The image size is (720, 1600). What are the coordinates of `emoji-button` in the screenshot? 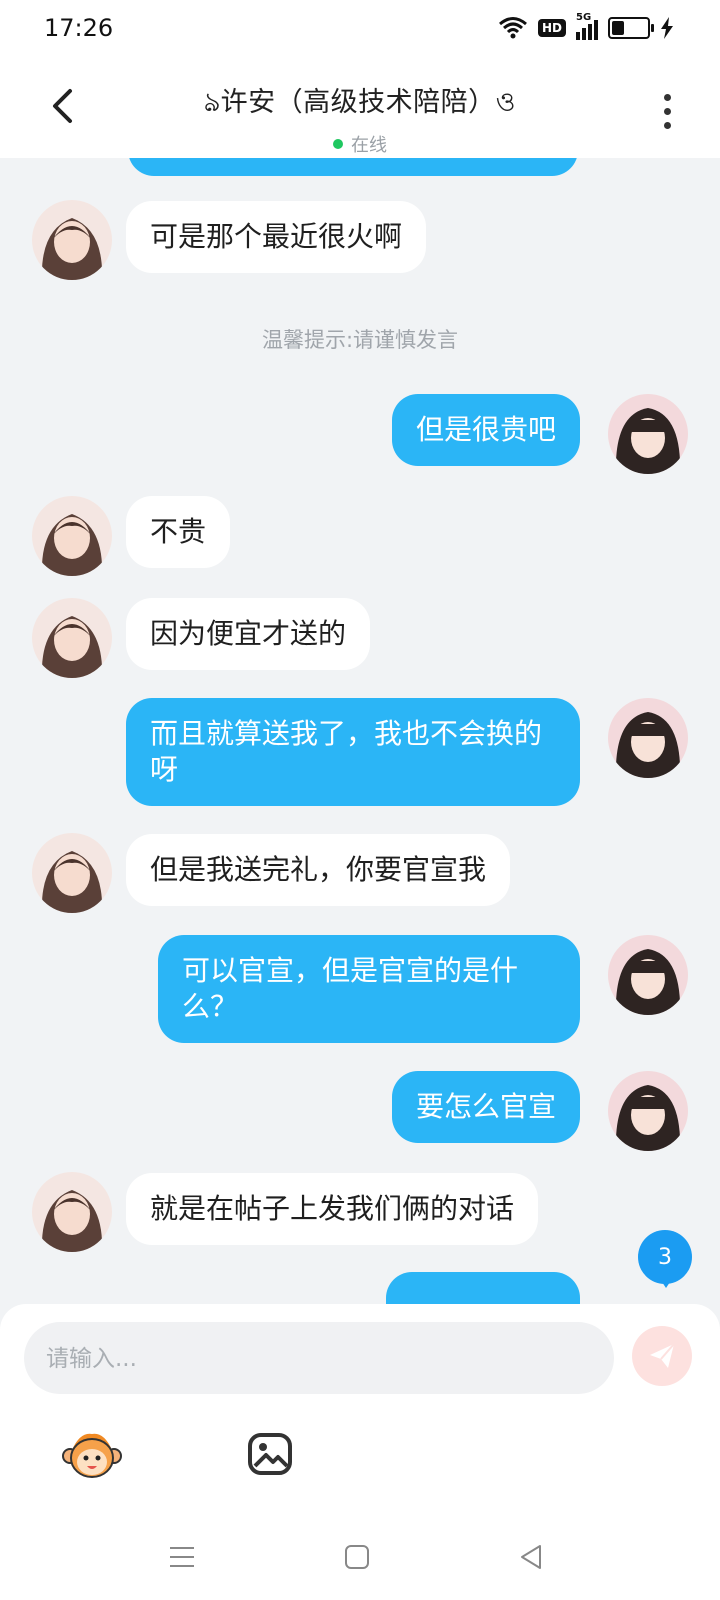 It's located at (92, 1454).